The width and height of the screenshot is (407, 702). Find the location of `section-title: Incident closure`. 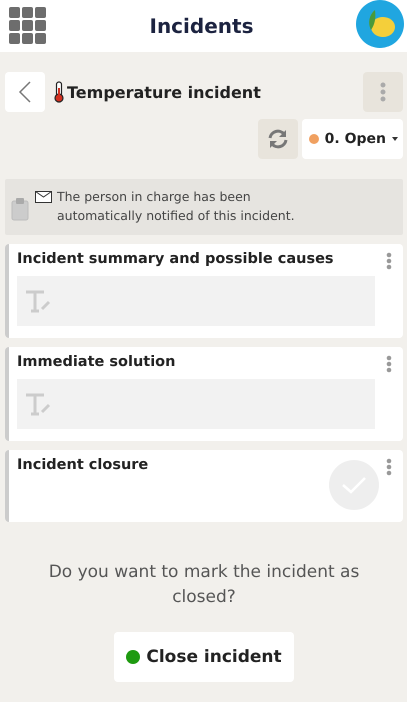

section-title: Incident closure is located at coordinates (83, 465).